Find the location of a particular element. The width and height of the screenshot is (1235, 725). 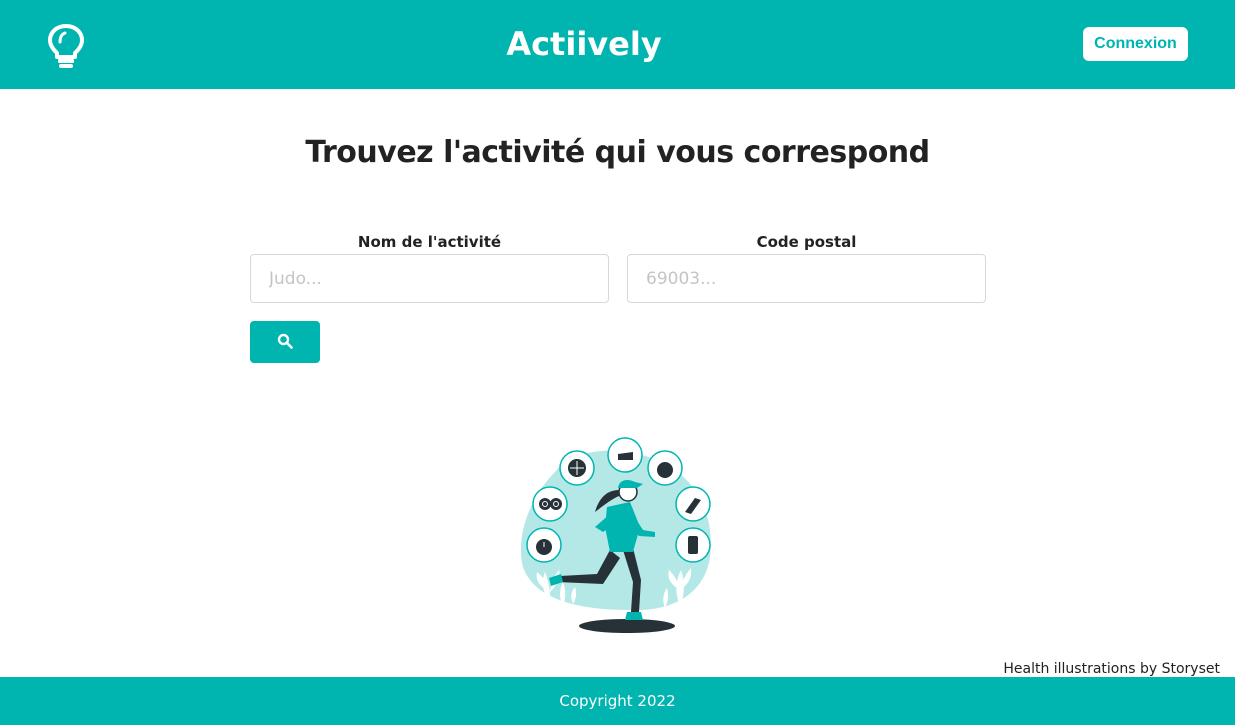

app-title: Actiively is located at coordinates (584, 44).